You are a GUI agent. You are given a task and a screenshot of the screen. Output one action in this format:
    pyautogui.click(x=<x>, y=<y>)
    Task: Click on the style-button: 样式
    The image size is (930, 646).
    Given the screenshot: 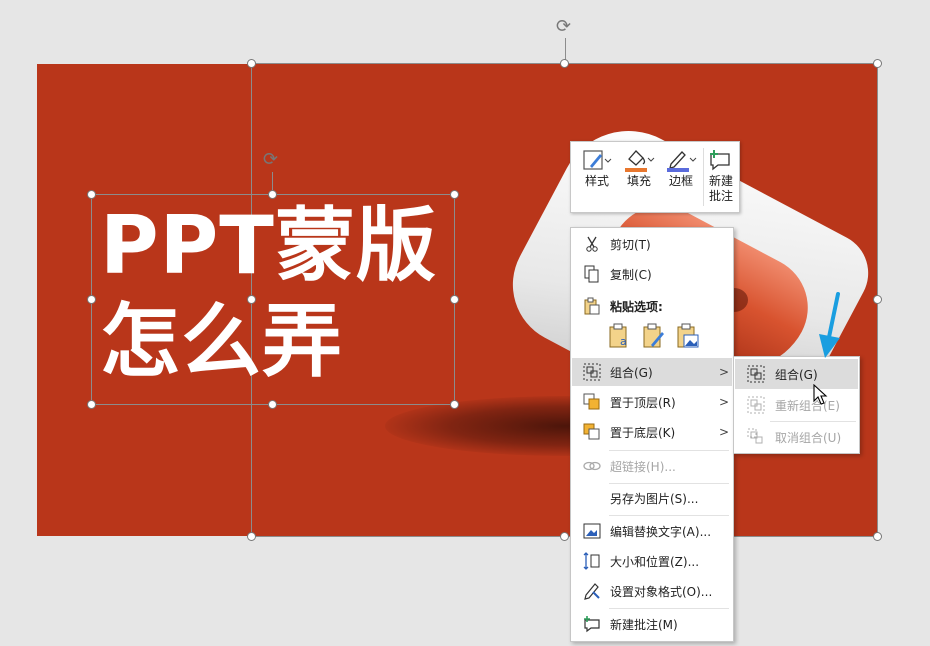 What is the action you would take?
    pyautogui.click(x=597, y=177)
    